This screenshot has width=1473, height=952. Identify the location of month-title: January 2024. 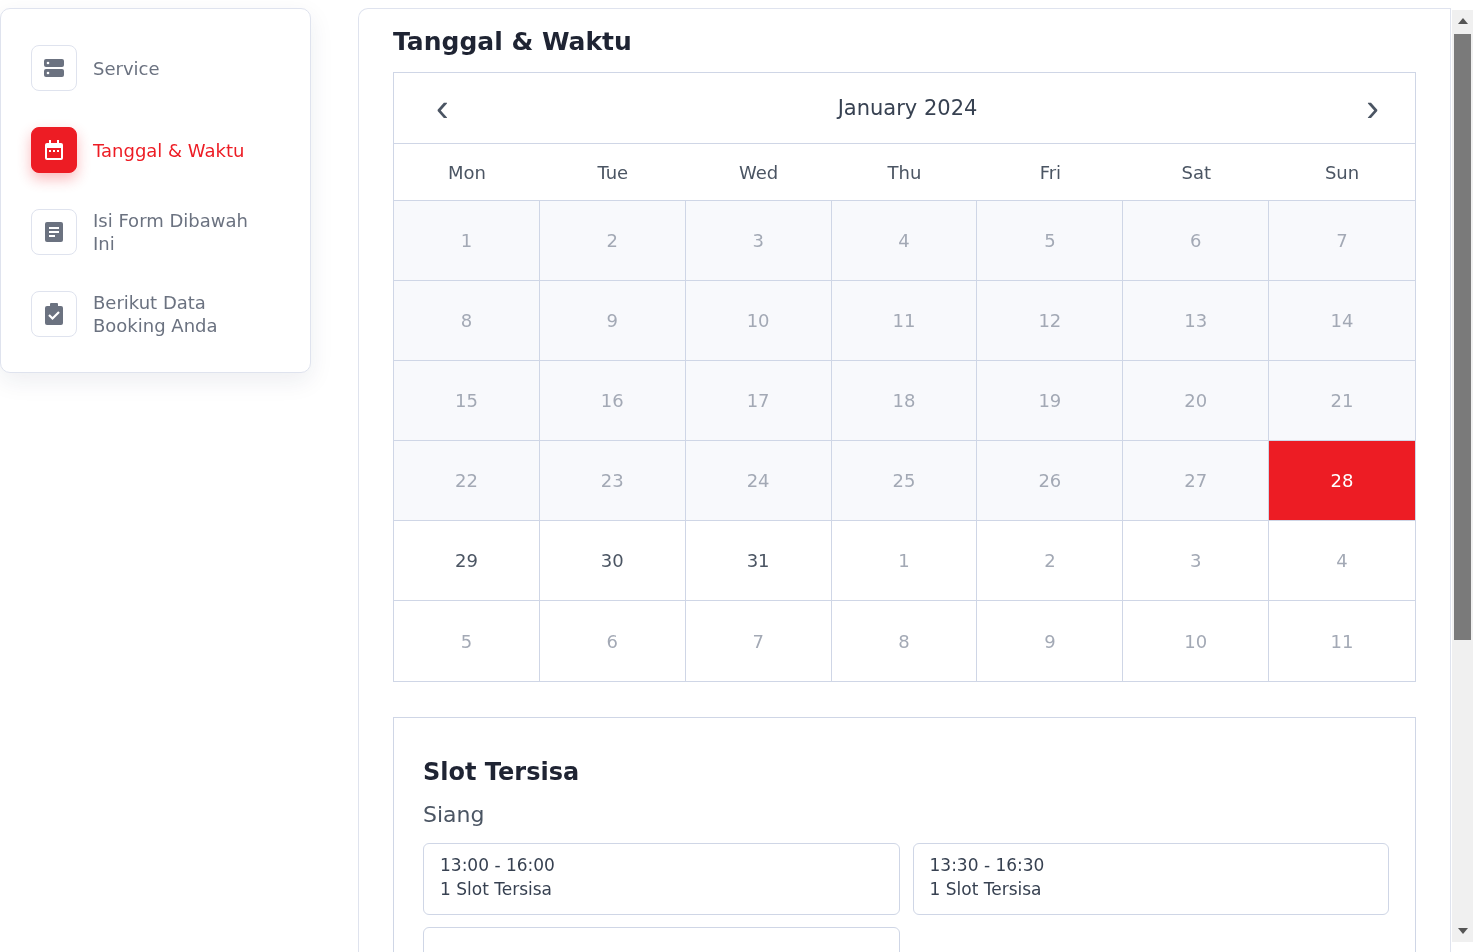
(907, 108).